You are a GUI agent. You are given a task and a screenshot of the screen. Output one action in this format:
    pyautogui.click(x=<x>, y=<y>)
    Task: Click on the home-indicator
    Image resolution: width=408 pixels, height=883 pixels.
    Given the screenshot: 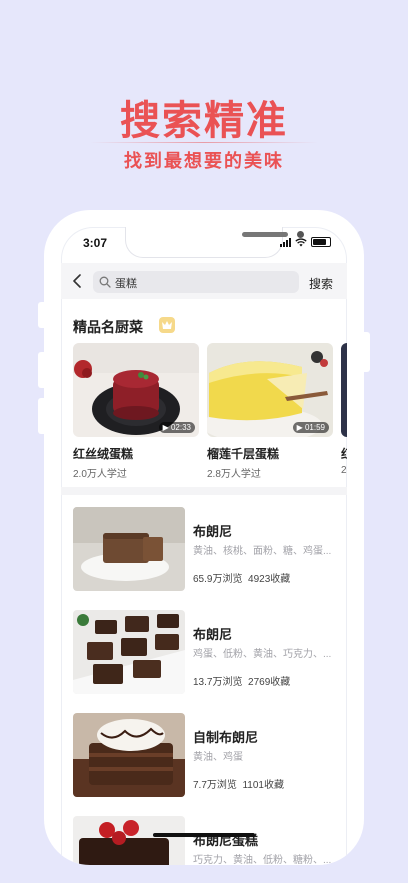 What is the action you would take?
    pyautogui.click(x=204, y=835)
    